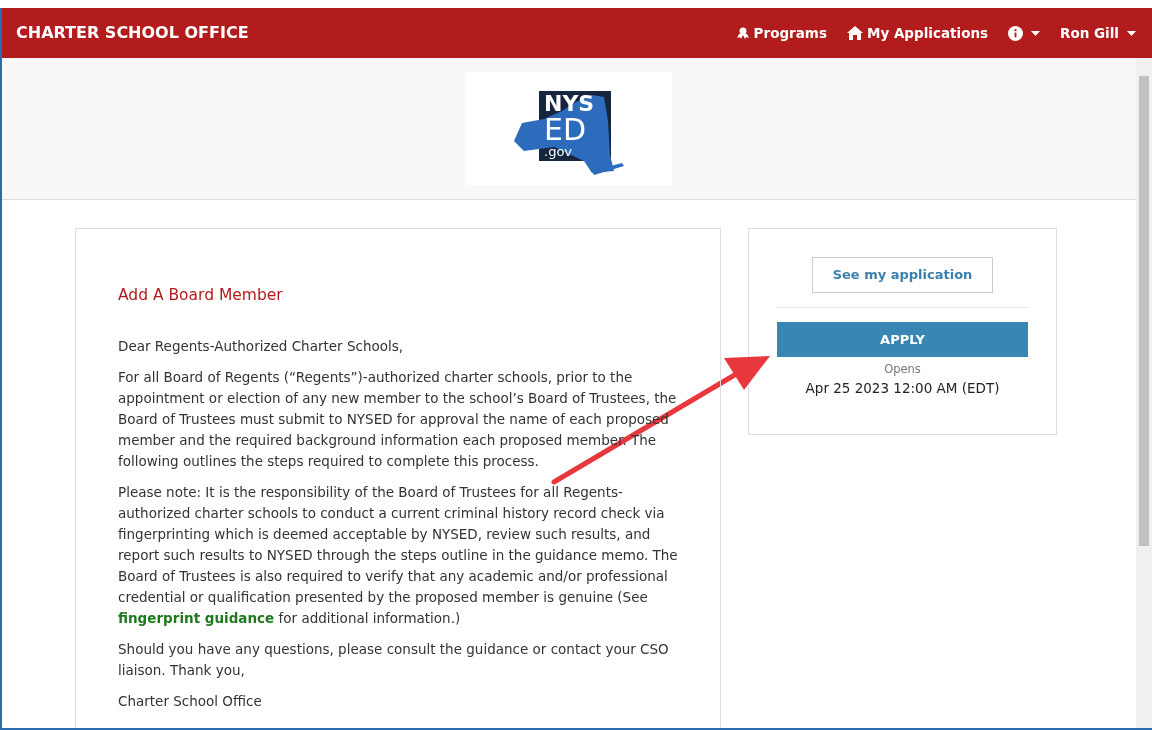  What do you see at coordinates (902, 369) in the screenshot?
I see `opens-label: Opens` at bounding box center [902, 369].